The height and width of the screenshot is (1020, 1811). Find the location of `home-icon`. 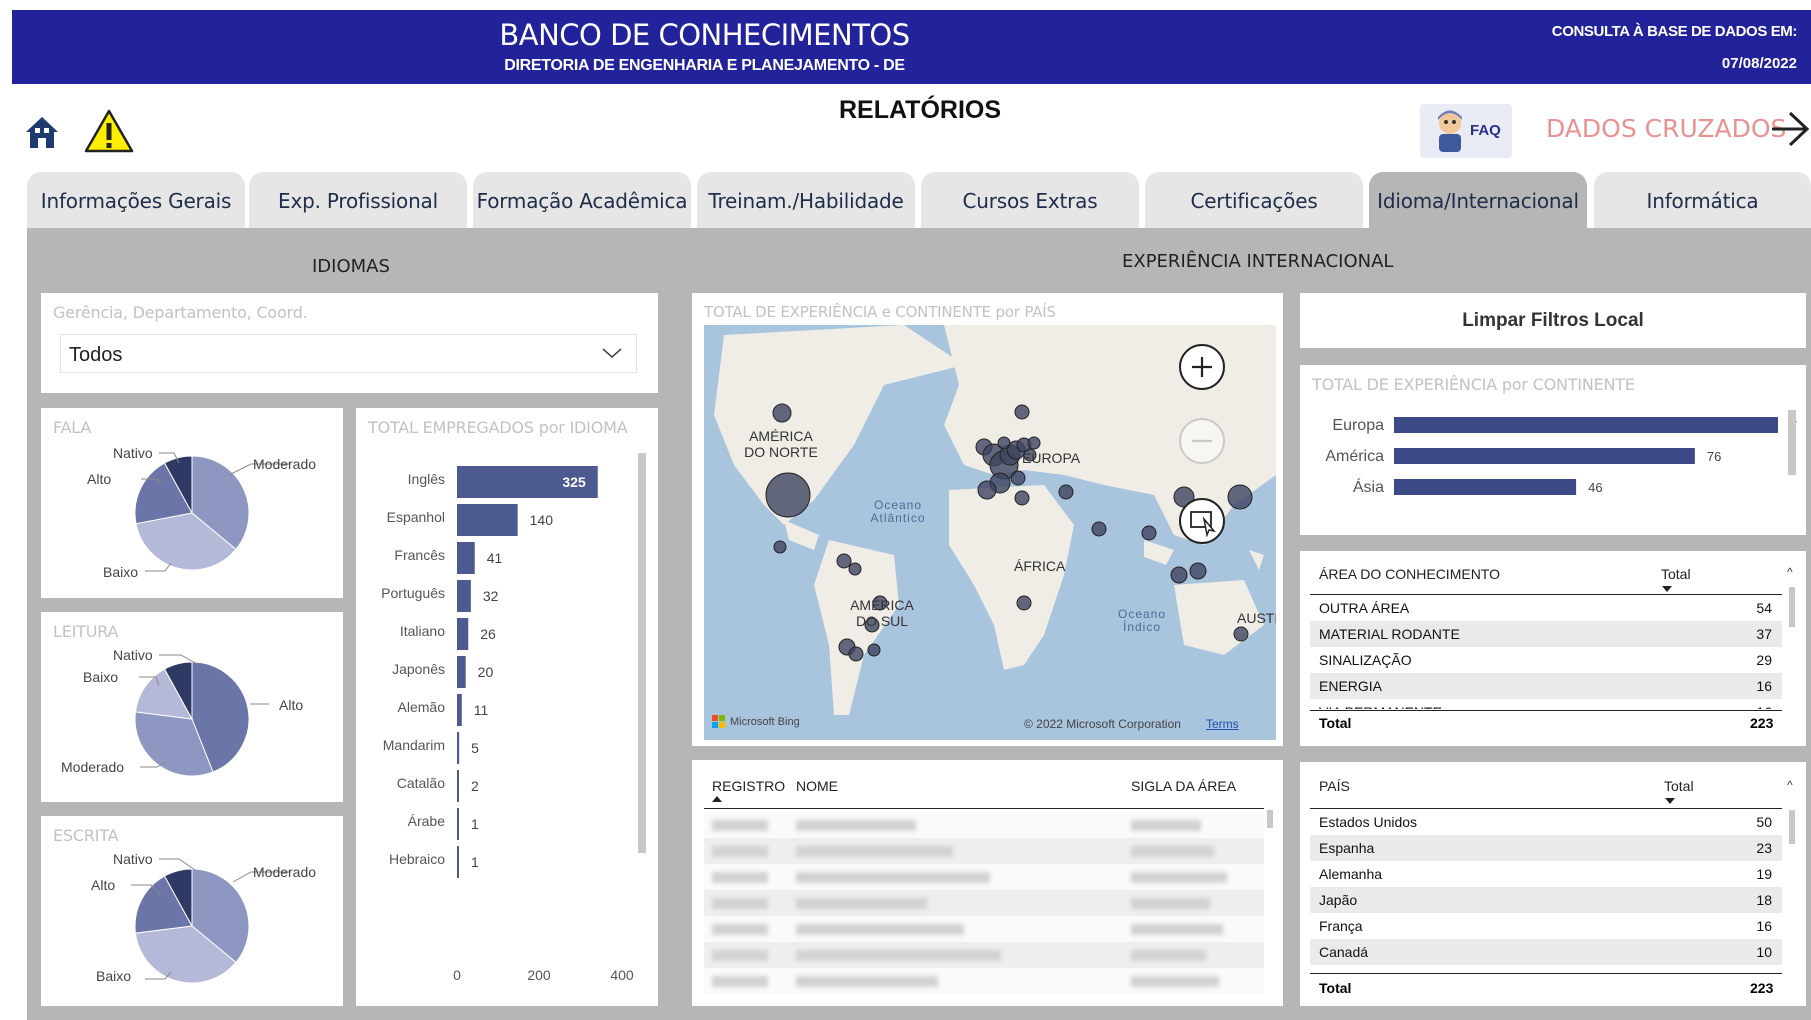

home-icon is located at coordinates (42, 132).